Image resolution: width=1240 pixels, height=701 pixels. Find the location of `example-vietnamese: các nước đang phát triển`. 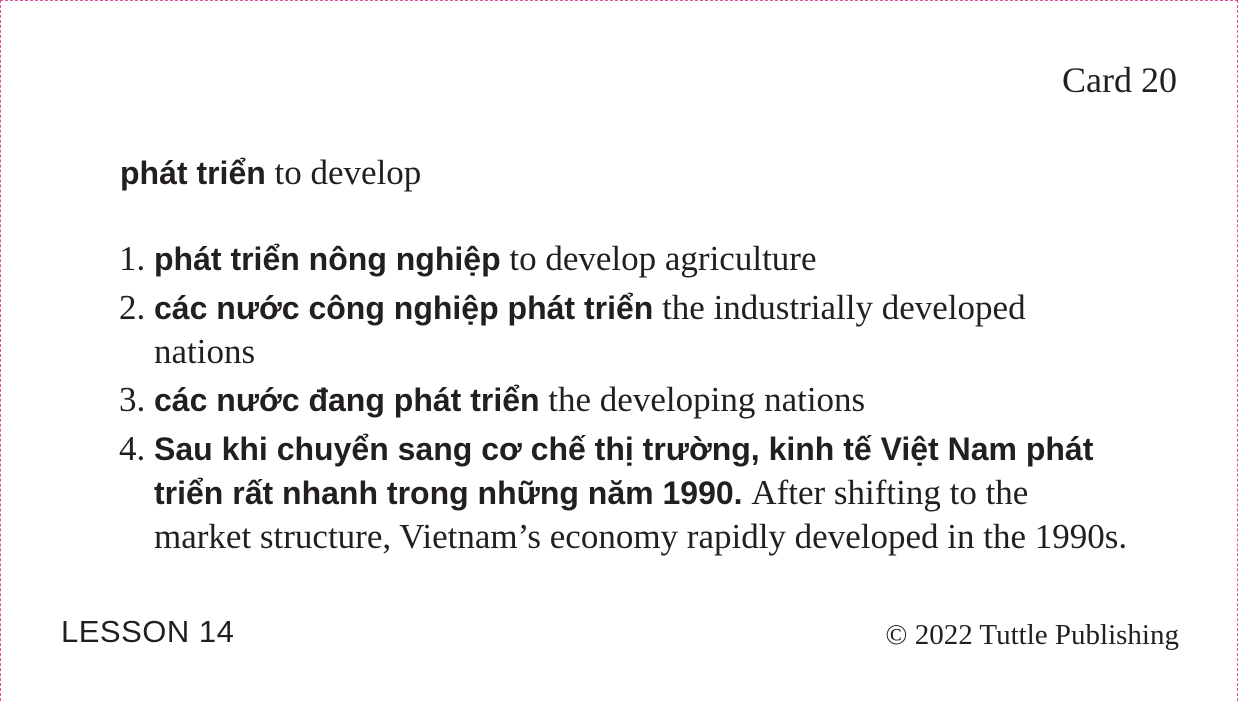

example-vietnamese: các nước đang phát triển is located at coordinates (347, 400).